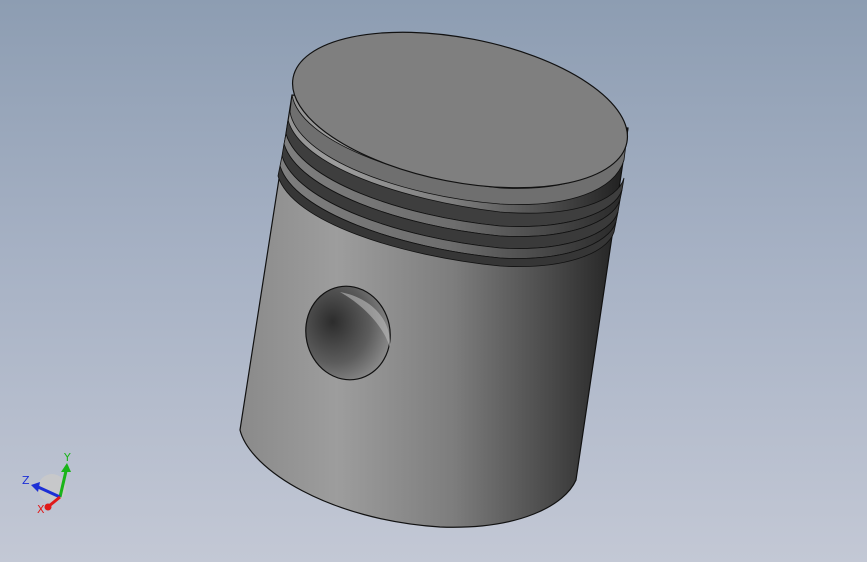  Describe the element at coordinates (48, 507) in the screenshot. I see `x-axis-arrowhead` at that location.